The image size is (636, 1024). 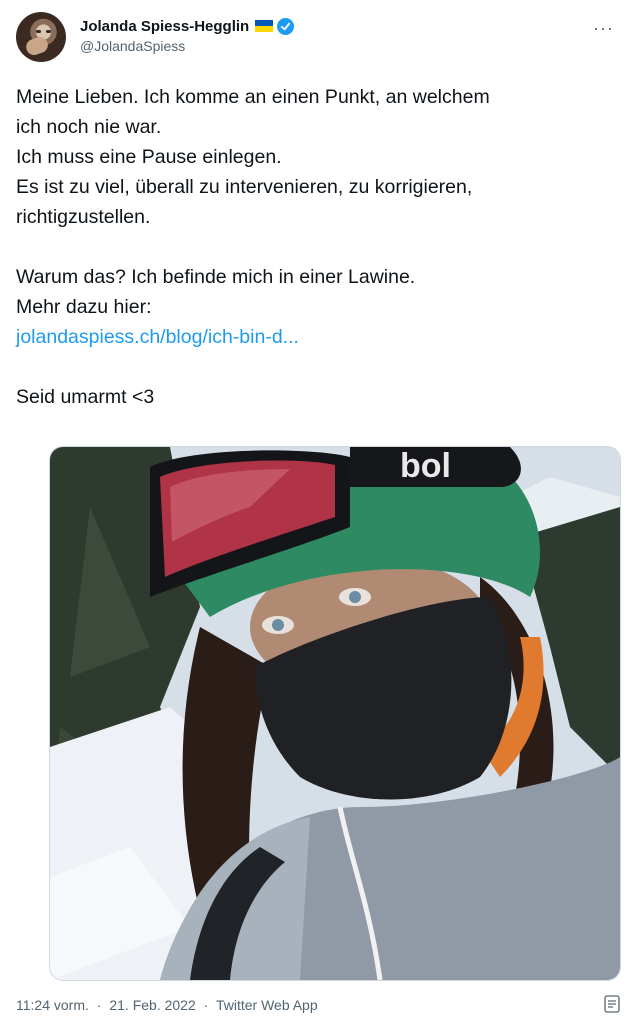 What do you see at coordinates (37, 46) in the screenshot?
I see `avatar-hand` at bounding box center [37, 46].